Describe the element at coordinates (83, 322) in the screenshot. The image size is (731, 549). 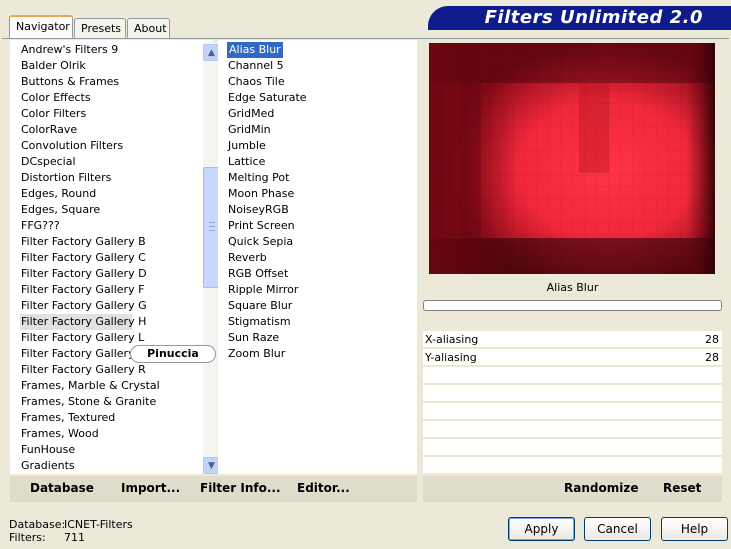
I see `list-item: Filter Factory Gallery H` at that location.